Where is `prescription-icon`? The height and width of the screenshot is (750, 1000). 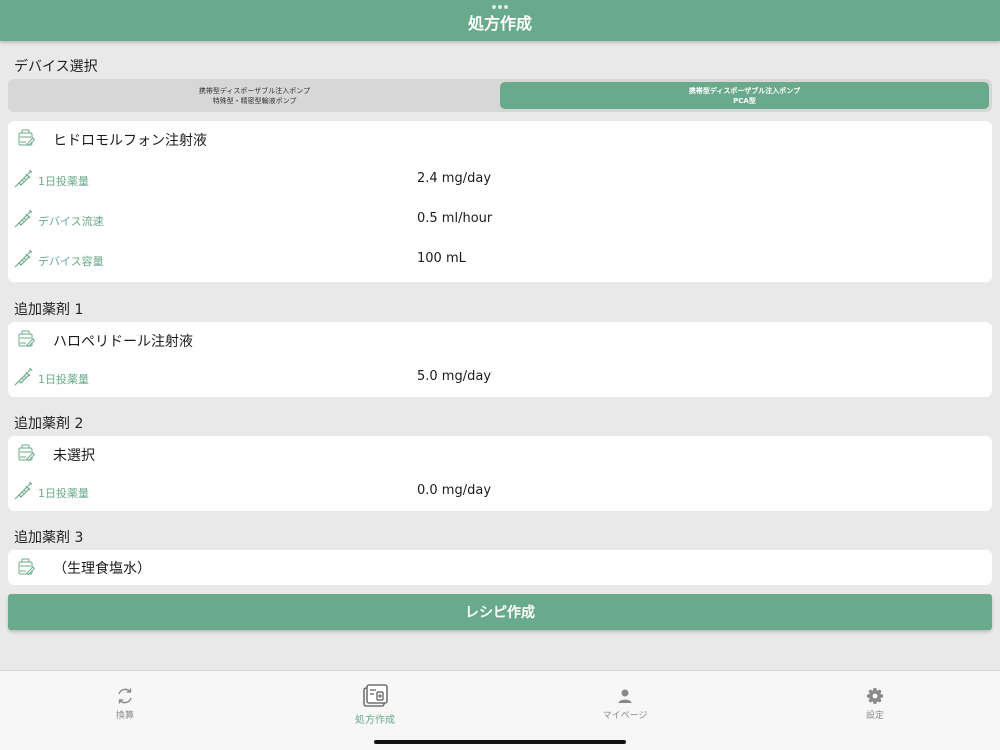 prescription-icon is located at coordinates (375, 695).